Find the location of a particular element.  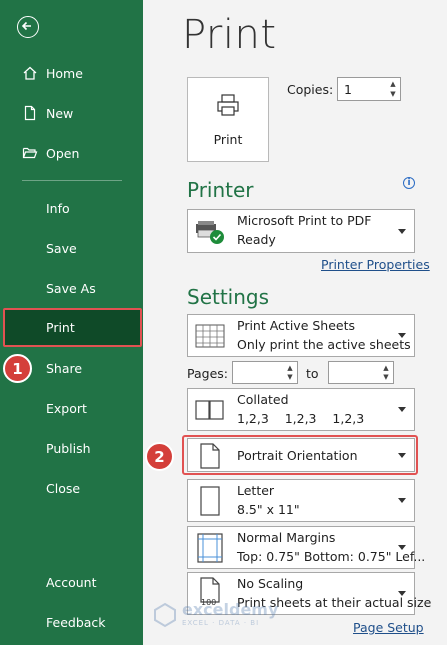

collation-subtitle: 1,2,3 1,2,3 1,2,3 is located at coordinates (301, 418).